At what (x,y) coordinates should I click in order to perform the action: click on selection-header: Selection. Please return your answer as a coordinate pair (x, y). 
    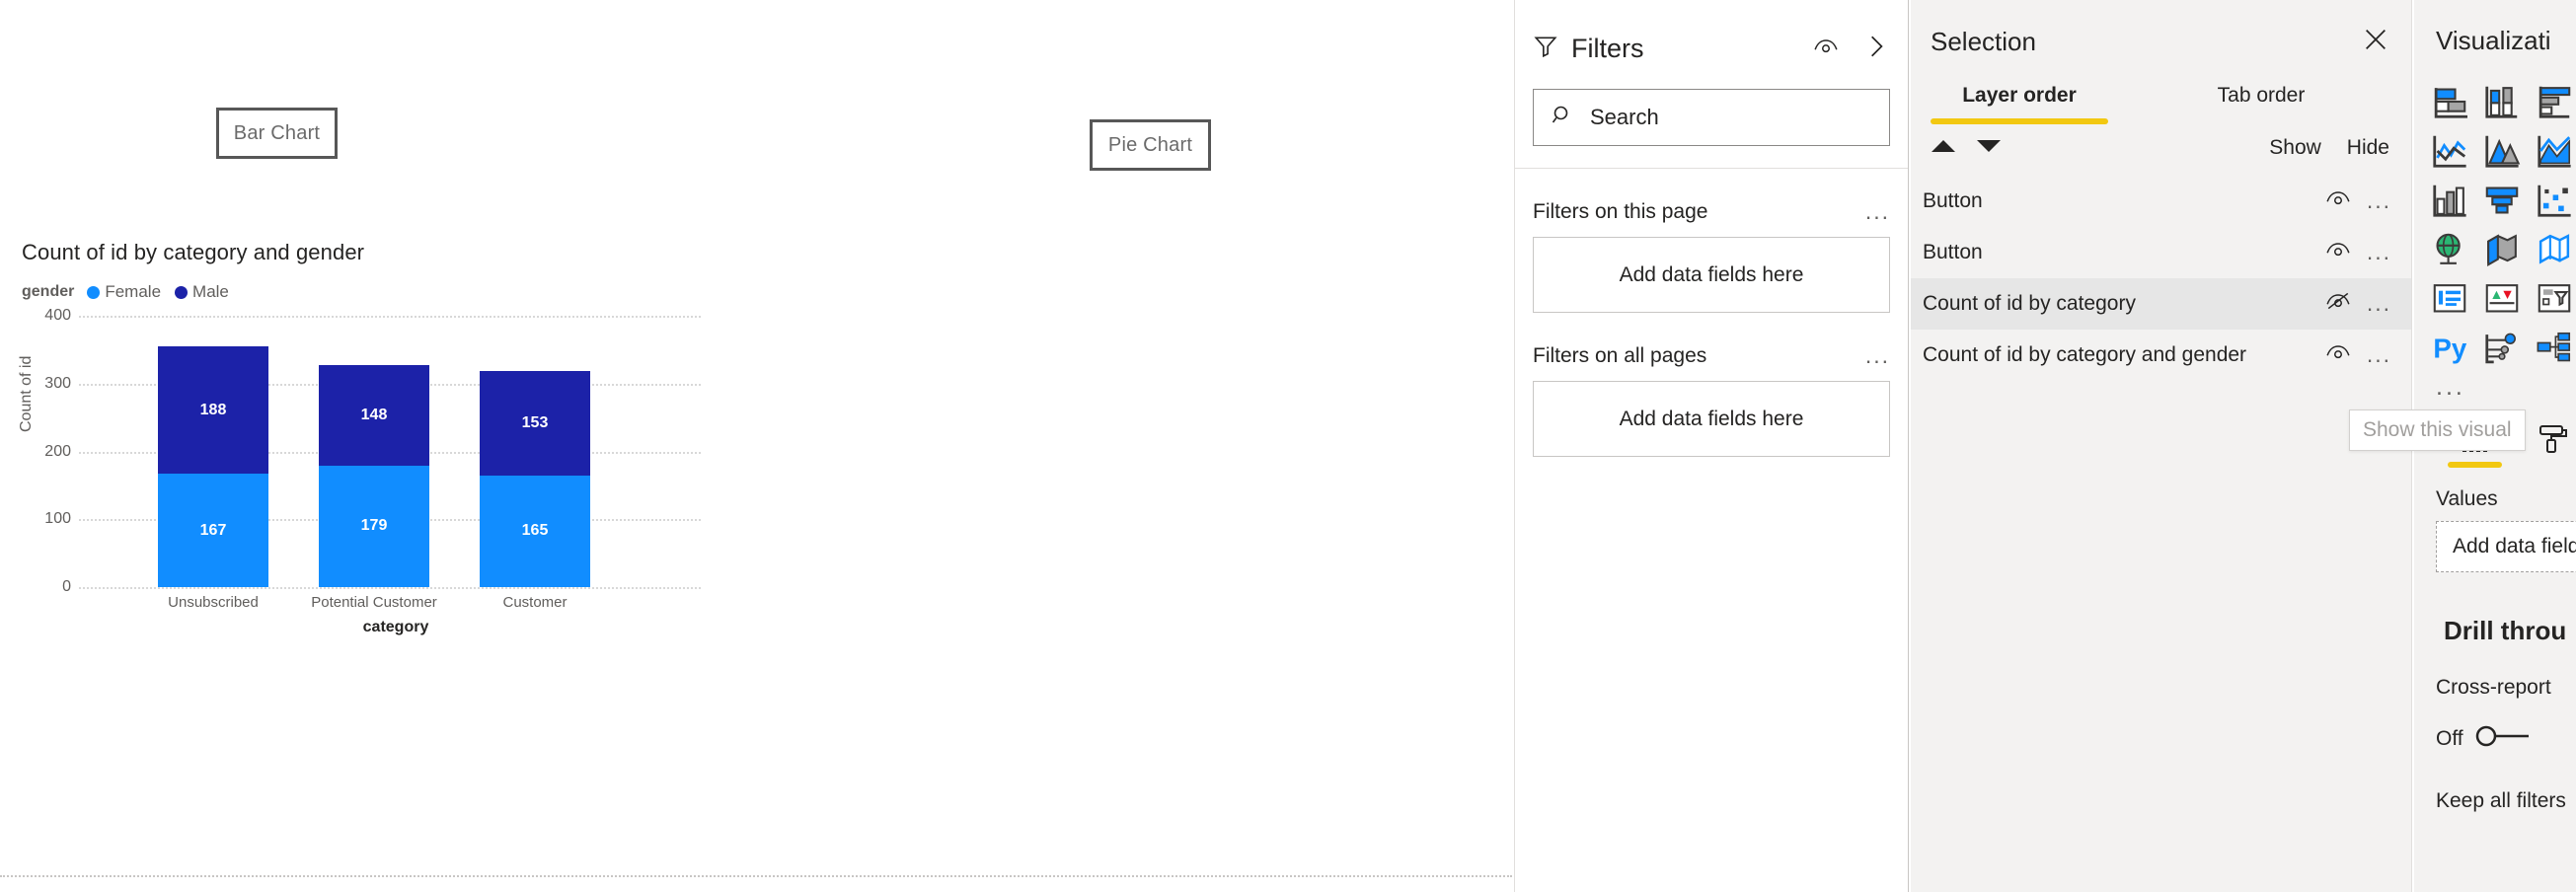
    Looking at the image, I should click on (2161, 29).